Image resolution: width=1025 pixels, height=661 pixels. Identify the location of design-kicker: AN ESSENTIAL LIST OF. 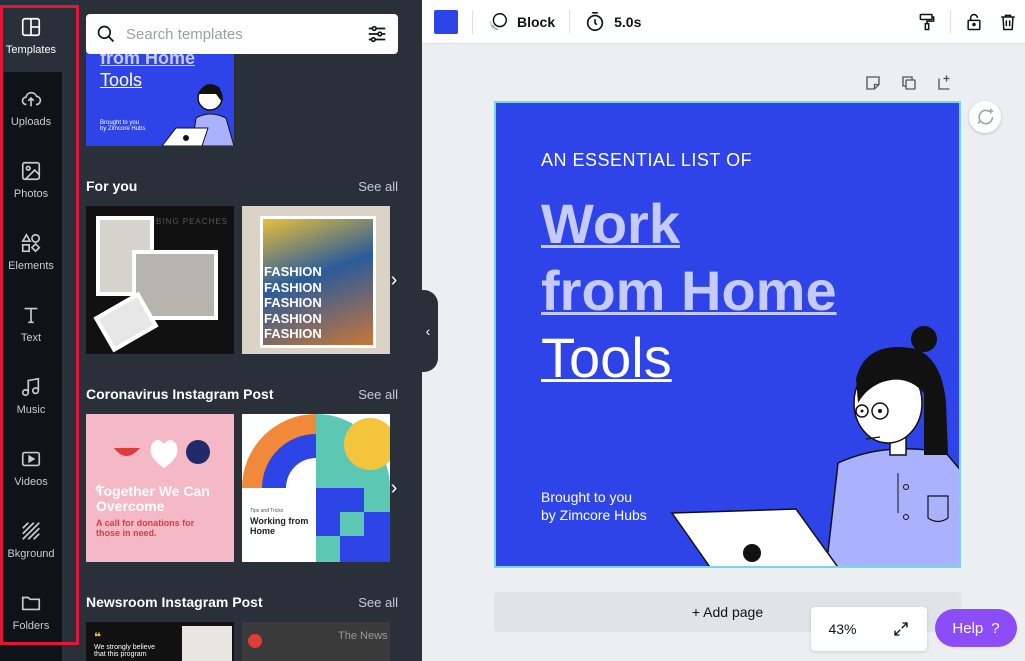
(646, 160).